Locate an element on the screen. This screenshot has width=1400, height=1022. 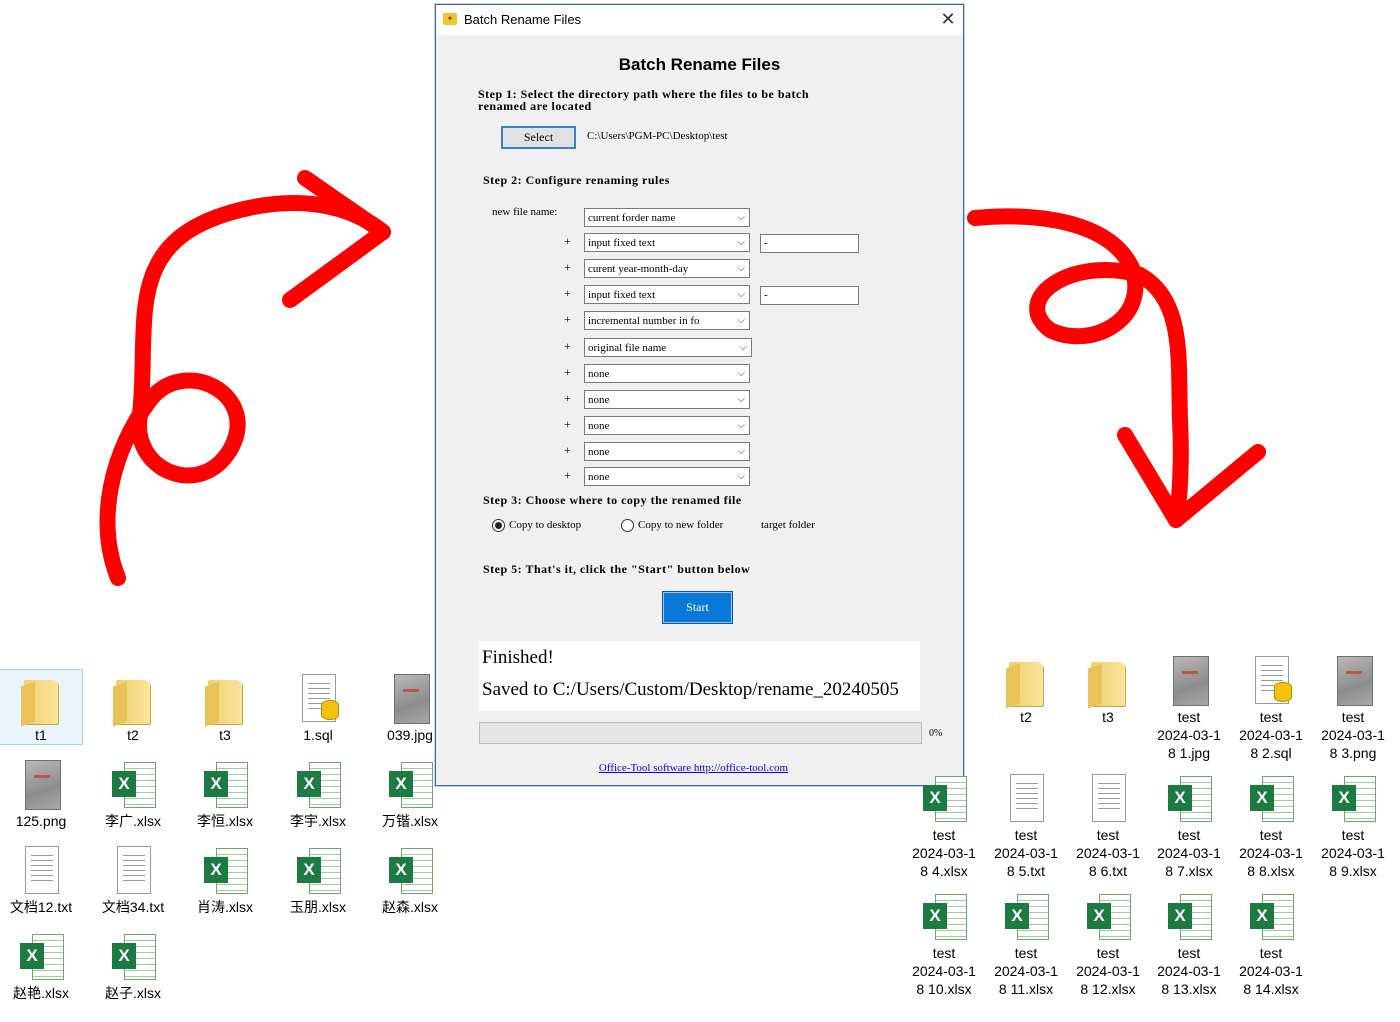
desktop-file-item: X 赵森.xlsx is located at coordinates (410, 879).